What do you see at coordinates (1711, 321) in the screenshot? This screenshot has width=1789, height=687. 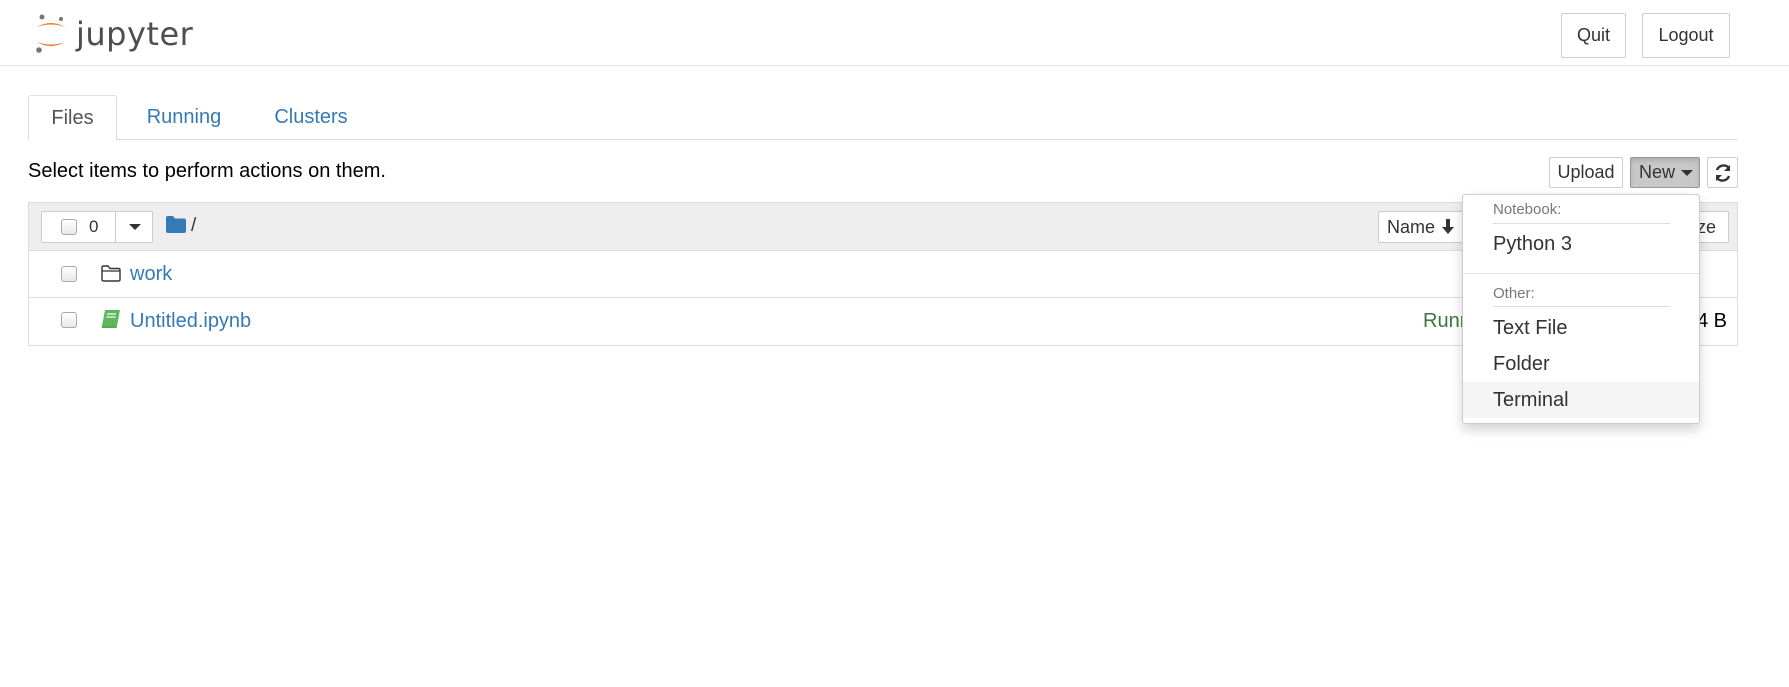 I see `file-size: 4 B` at bounding box center [1711, 321].